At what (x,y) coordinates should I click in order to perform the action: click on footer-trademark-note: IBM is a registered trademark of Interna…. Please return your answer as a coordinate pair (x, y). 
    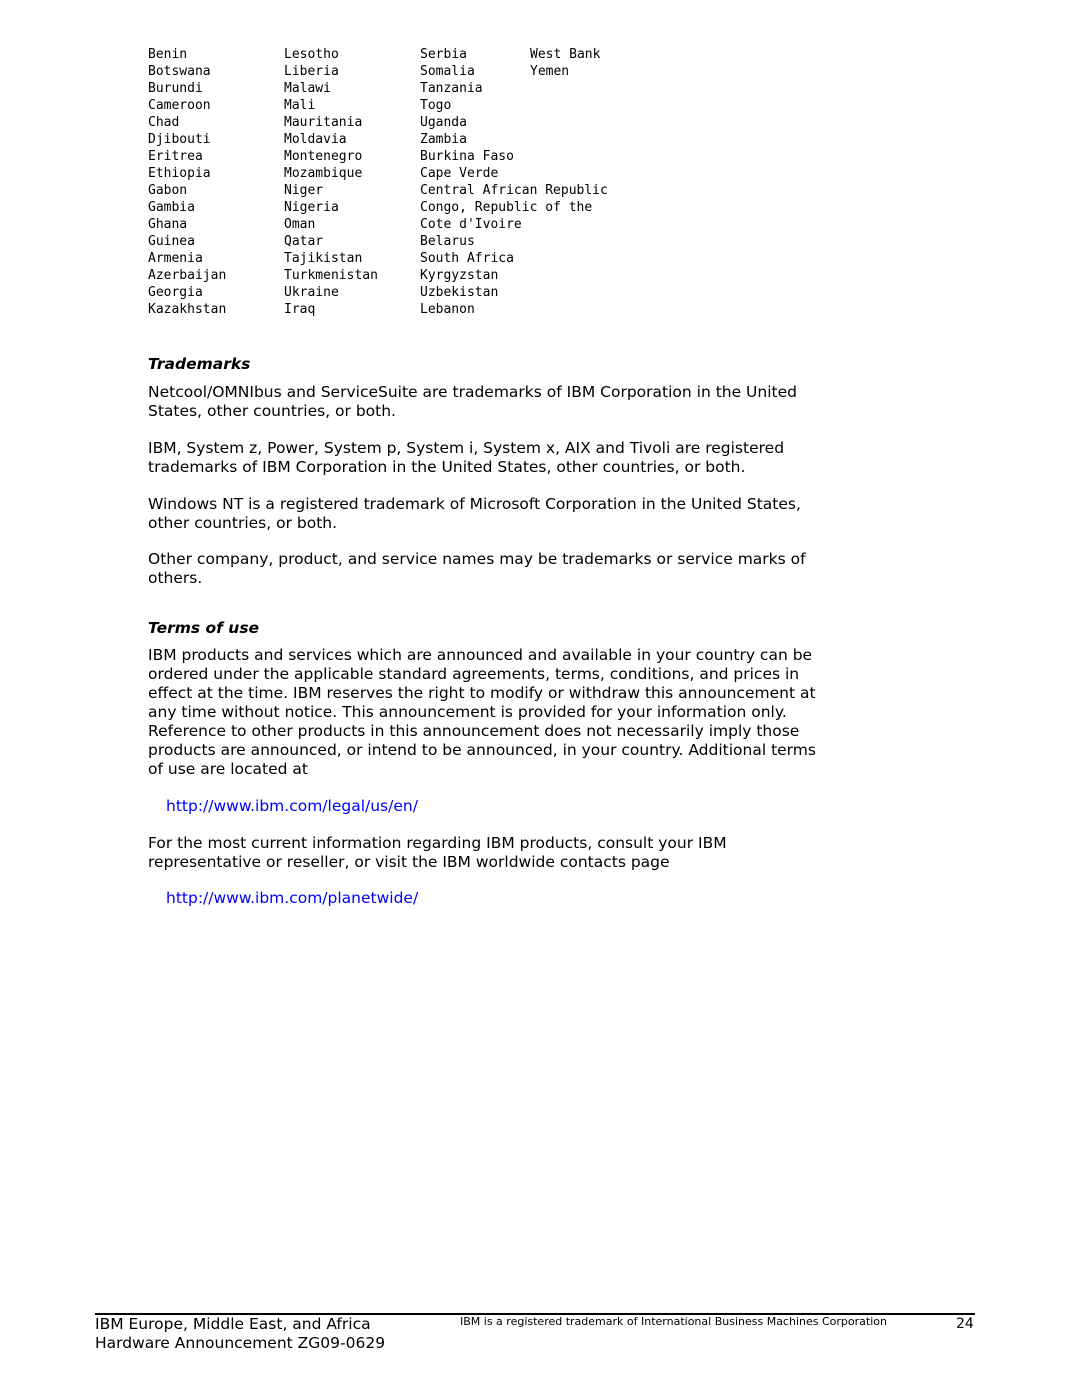
    Looking at the image, I should click on (673, 1321).